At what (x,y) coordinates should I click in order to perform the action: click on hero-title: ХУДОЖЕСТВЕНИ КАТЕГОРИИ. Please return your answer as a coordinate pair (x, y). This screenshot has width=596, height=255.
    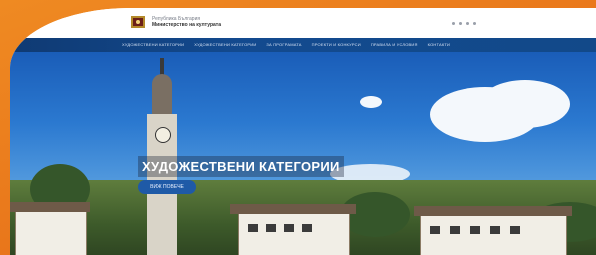
    Looking at the image, I should click on (241, 166).